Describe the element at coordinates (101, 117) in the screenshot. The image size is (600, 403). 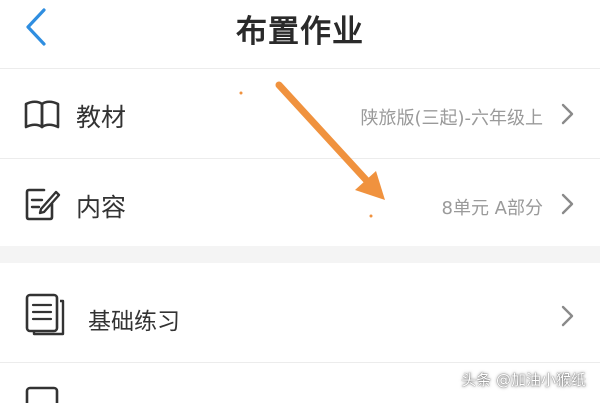
I see `textbook-label: 教材` at that location.